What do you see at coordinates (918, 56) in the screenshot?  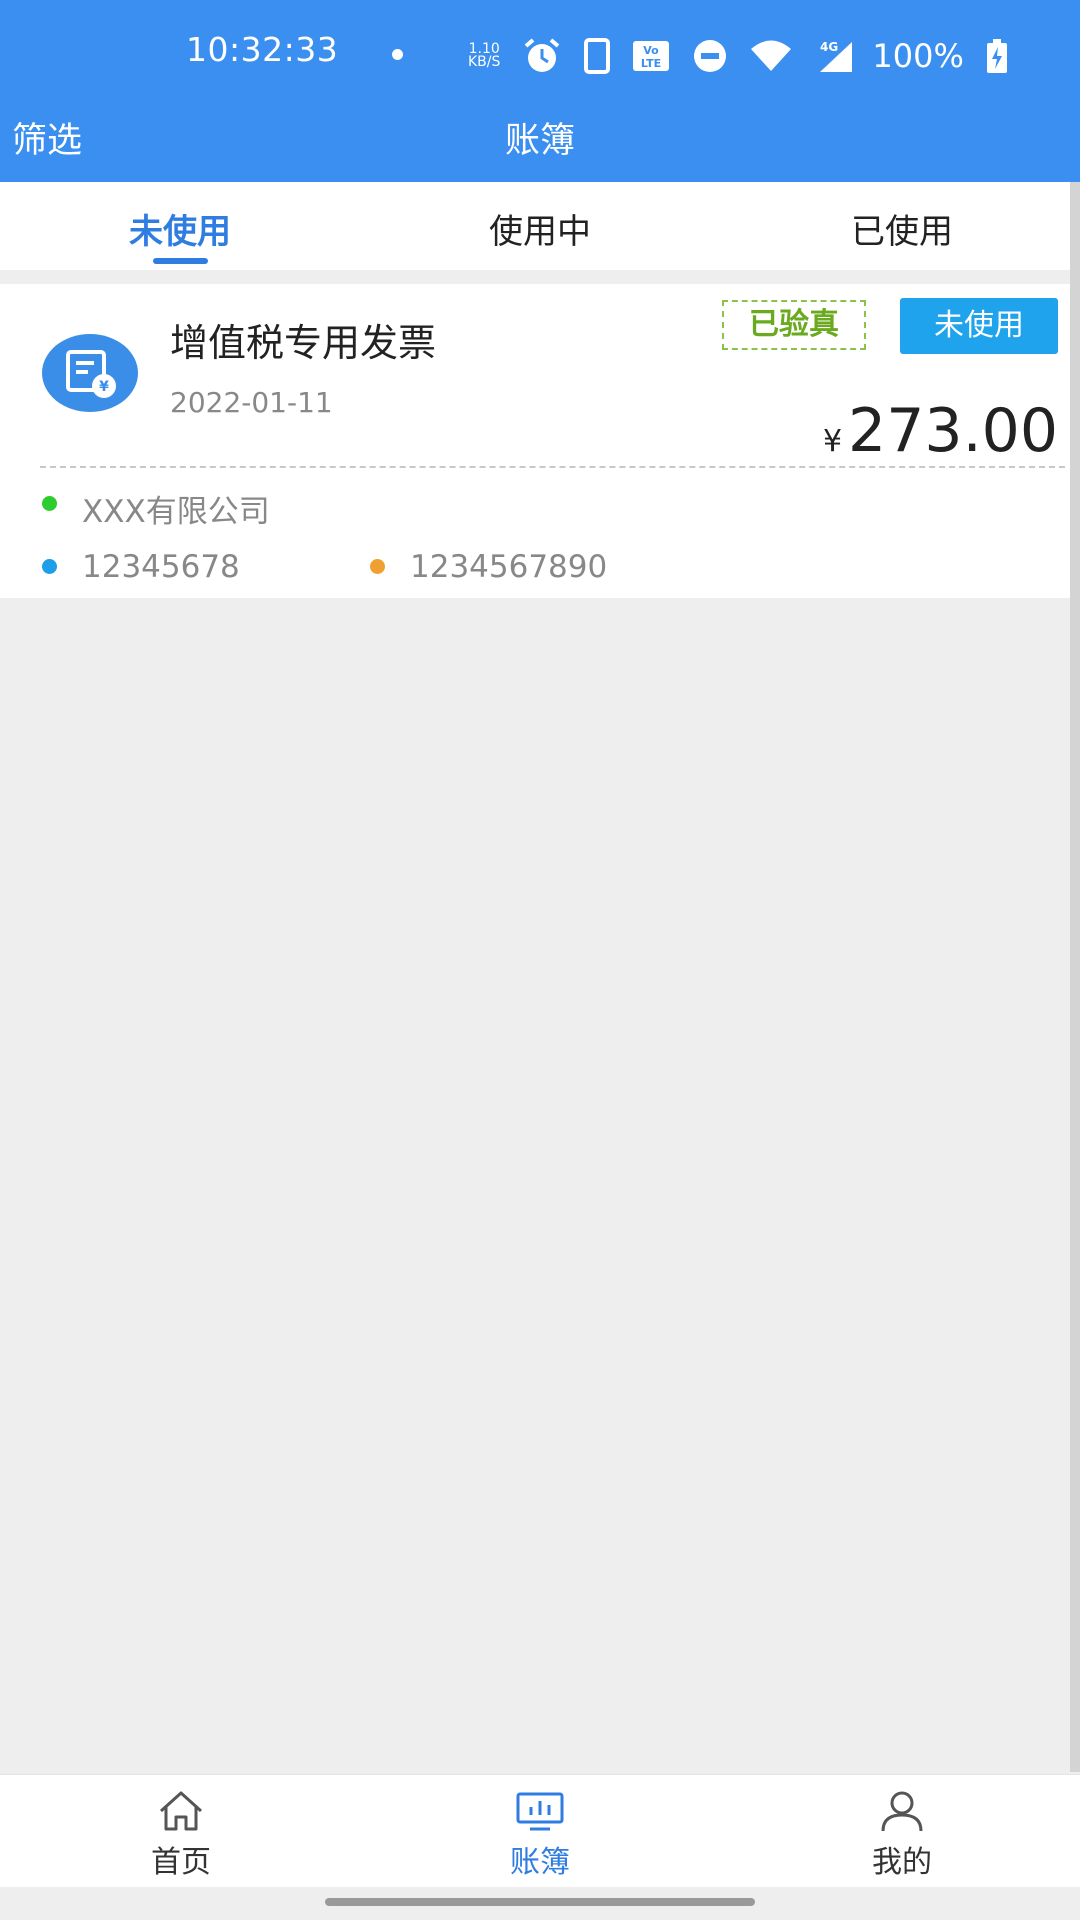 I see `battery-percent: 100%` at bounding box center [918, 56].